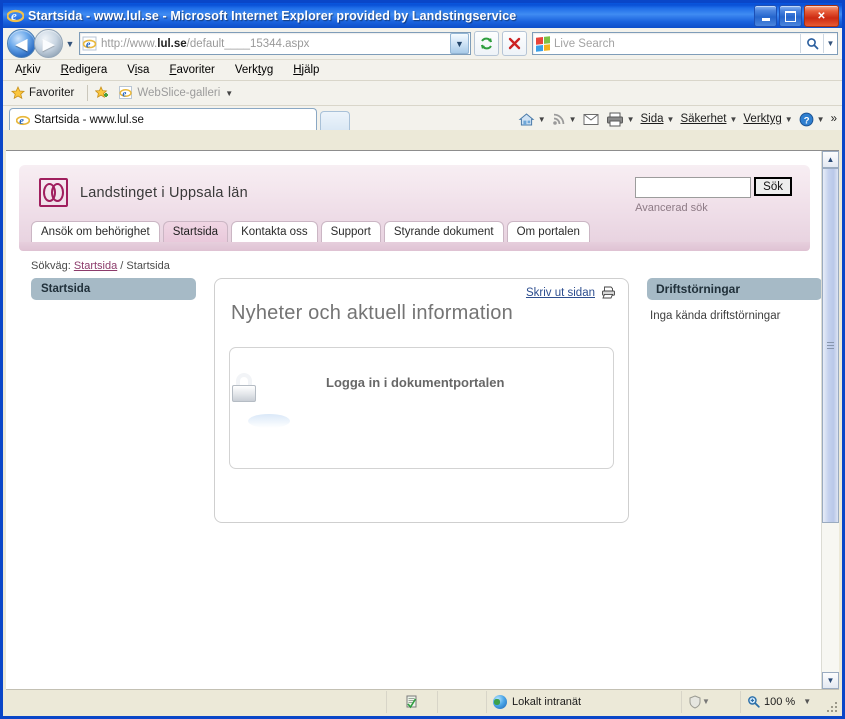 This screenshot has height=719, width=845. What do you see at coordinates (52, 93) in the screenshot?
I see `favorites-label: Favoriter` at bounding box center [52, 93].